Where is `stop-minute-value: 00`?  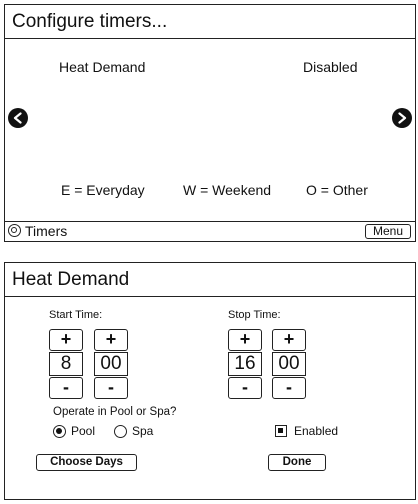 stop-minute-value: 00 is located at coordinates (289, 364).